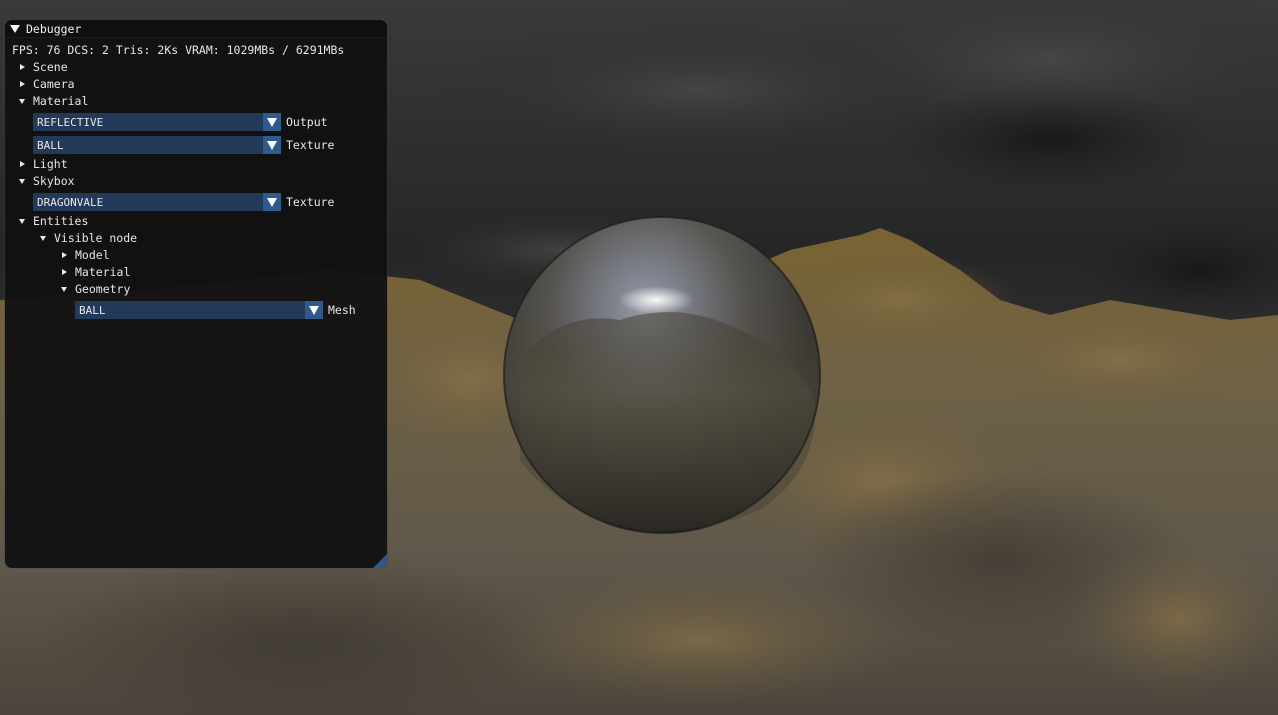 Image resolution: width=1278 pixels, height=715 pixels. Describe the element at coordinates (54, 181) in the screenshot. I see `tree-node-label: Skybox` at that location.